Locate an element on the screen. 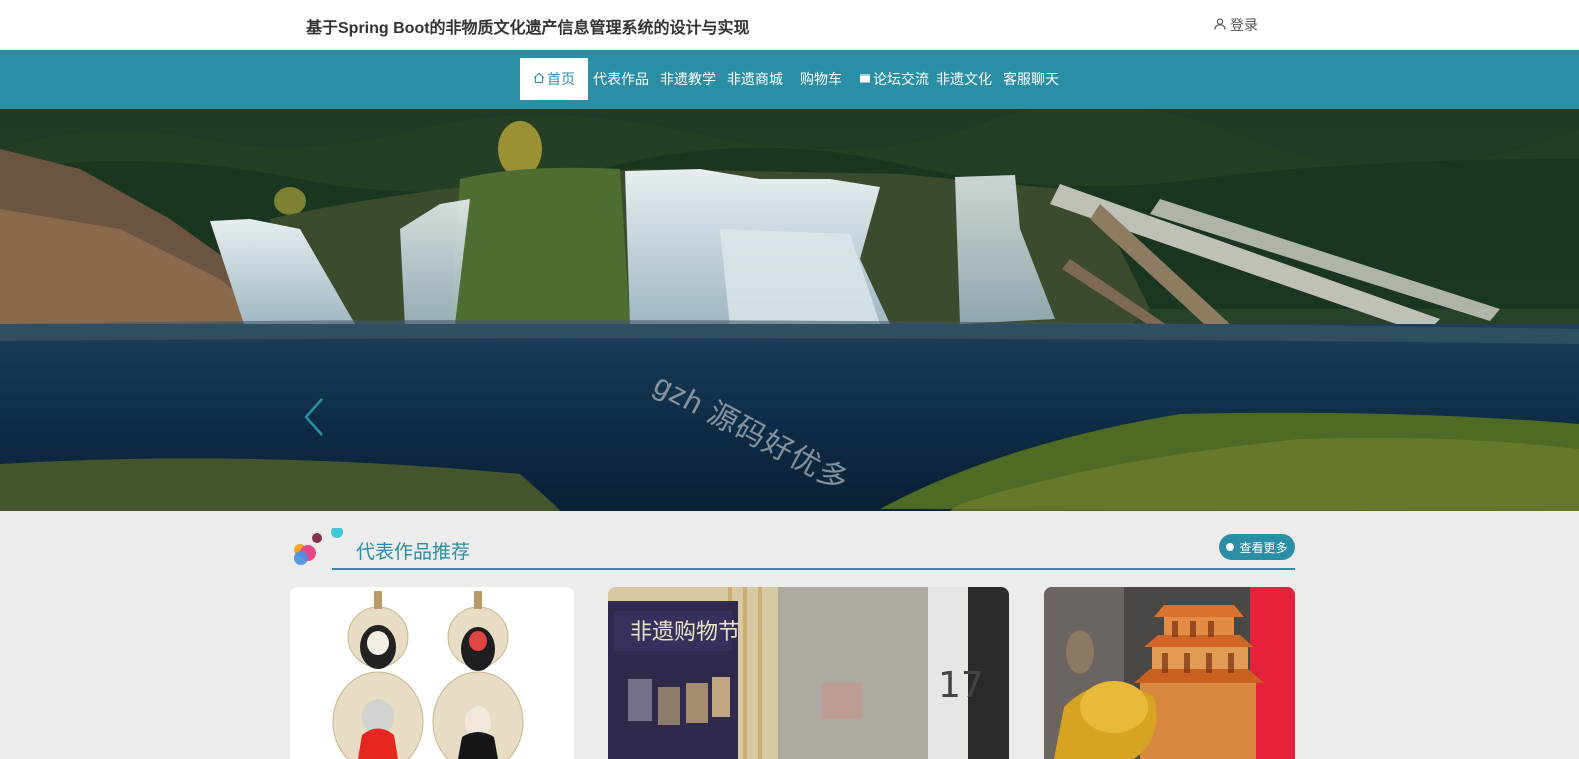 This screenshot has height=759, width=1579. nav-label-chat: 客服聊天 is located at coordinates (1031, 79).